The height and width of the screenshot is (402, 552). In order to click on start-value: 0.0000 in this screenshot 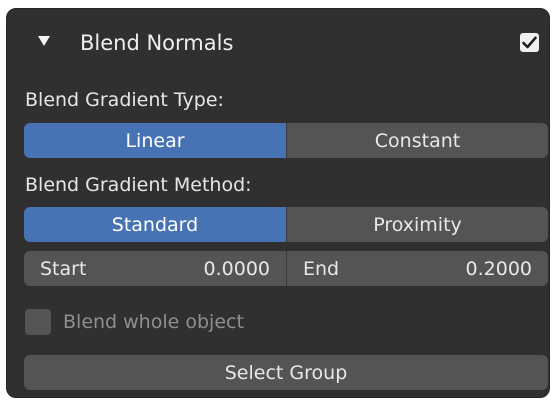, I will do `click(236, 268)`.